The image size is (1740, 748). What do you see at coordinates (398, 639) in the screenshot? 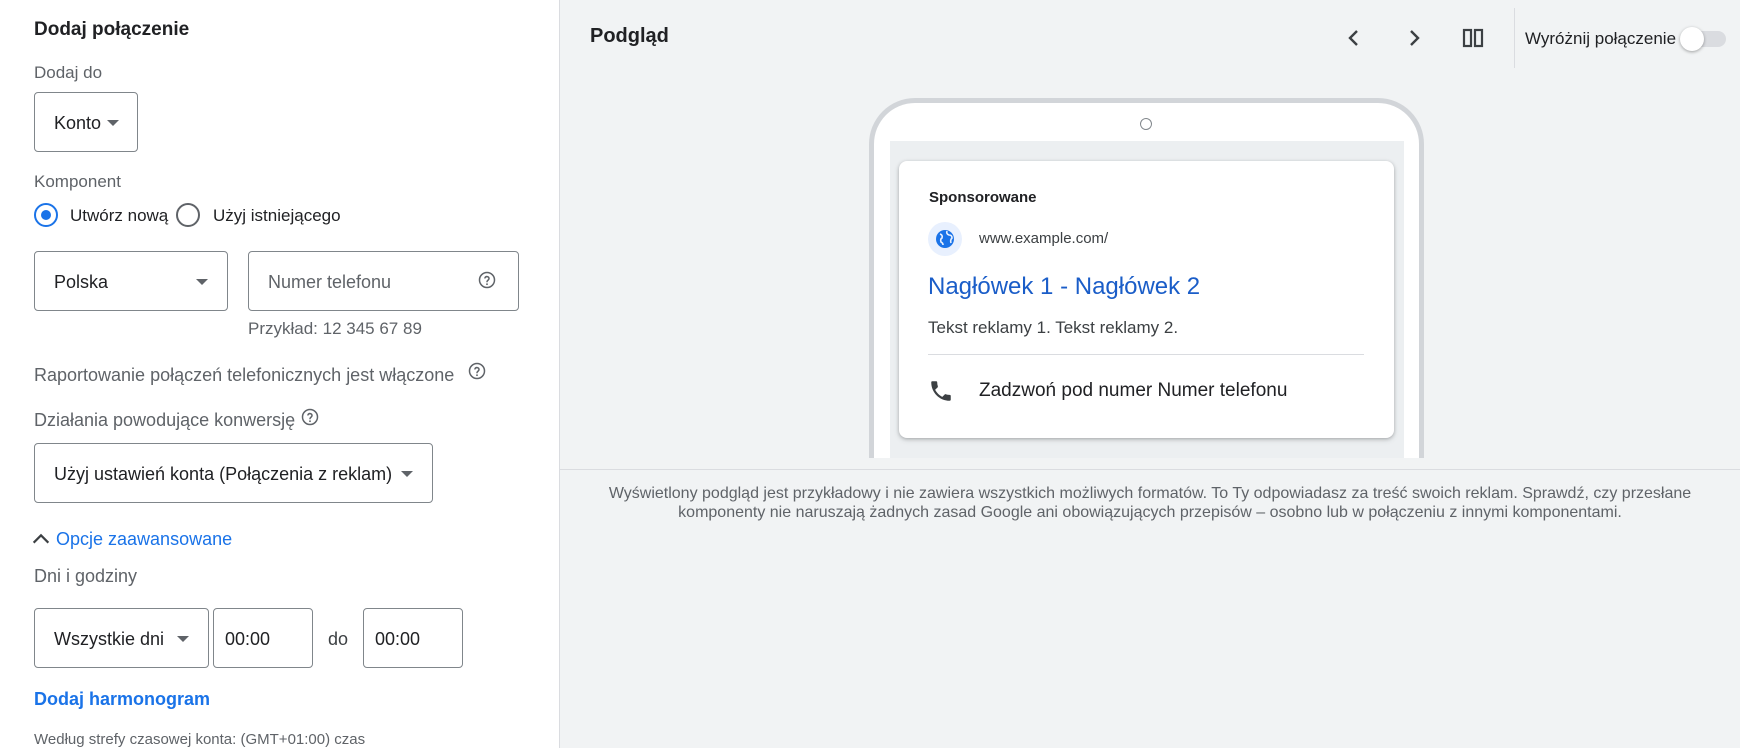
I see `time-to-value: 00:00` at bounding box center [398, 639].